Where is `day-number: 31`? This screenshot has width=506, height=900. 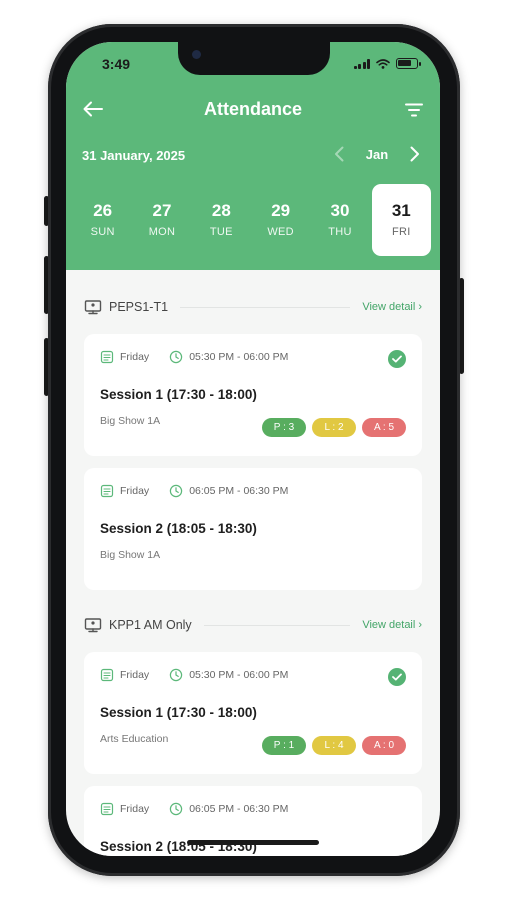 day-number: 31 is located at coordinates (401, 210).